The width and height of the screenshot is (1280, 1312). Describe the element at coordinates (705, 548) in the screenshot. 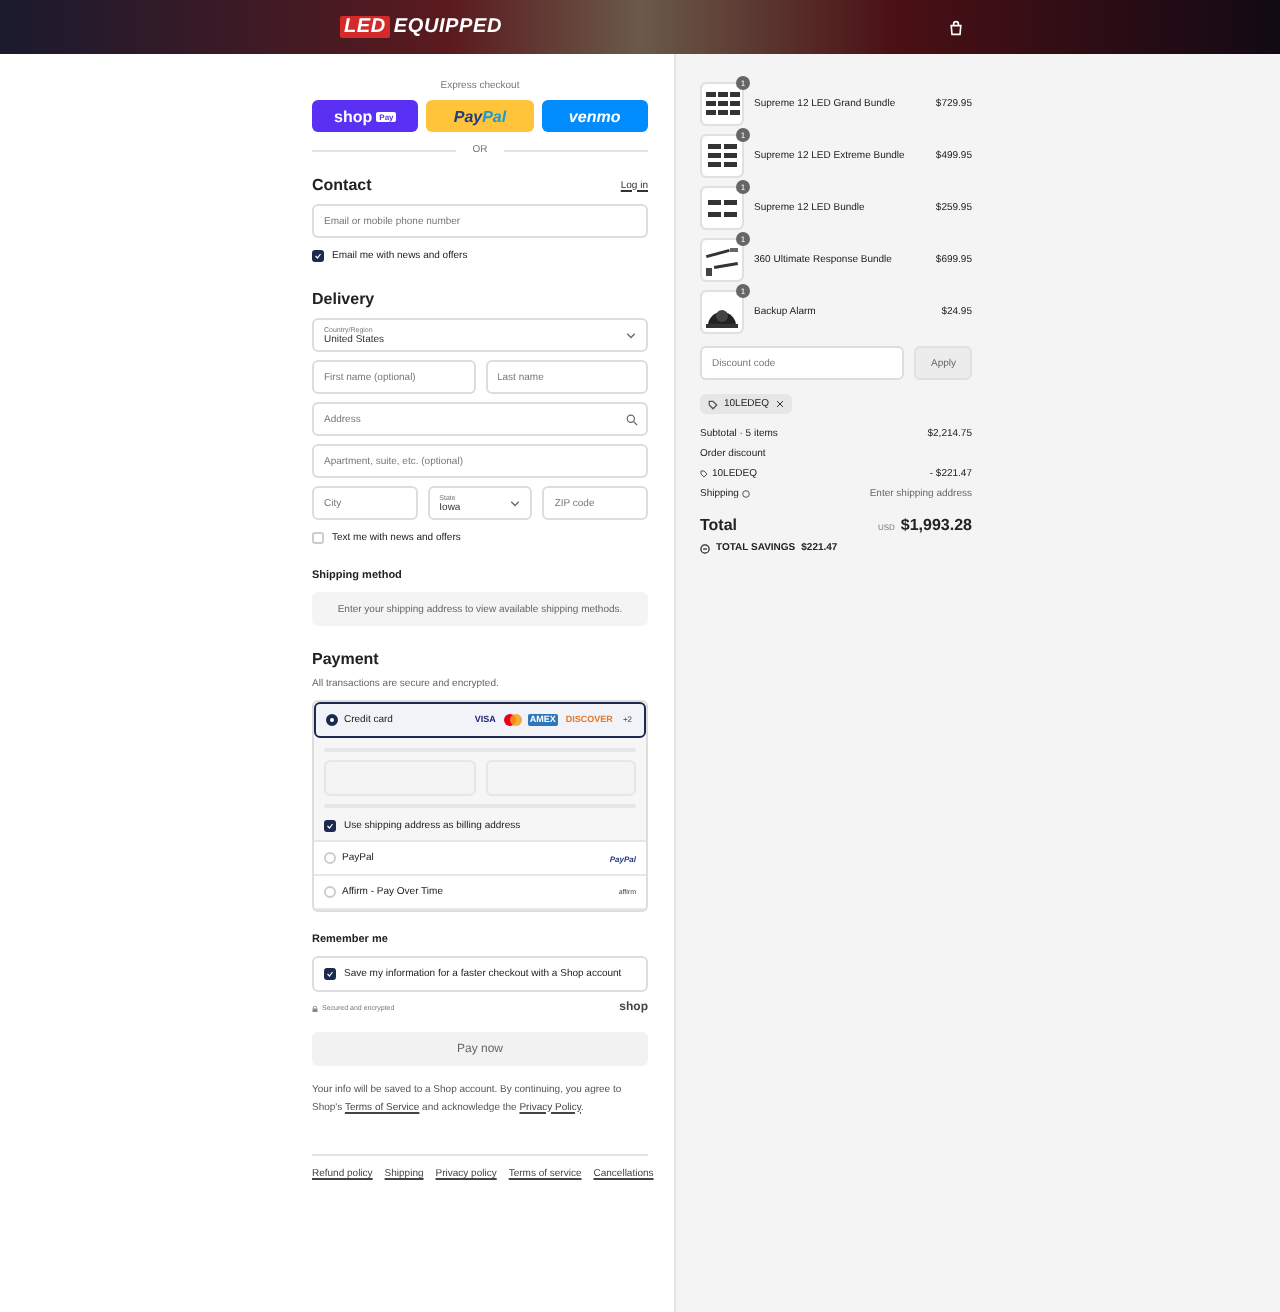

I see `savings-icon` at that location.